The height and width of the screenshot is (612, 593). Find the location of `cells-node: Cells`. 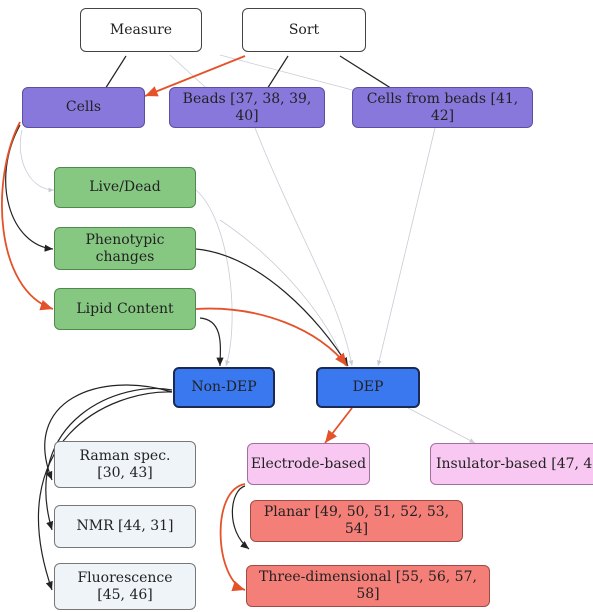

cells-node: Cells is located at coordinates (83, 107).